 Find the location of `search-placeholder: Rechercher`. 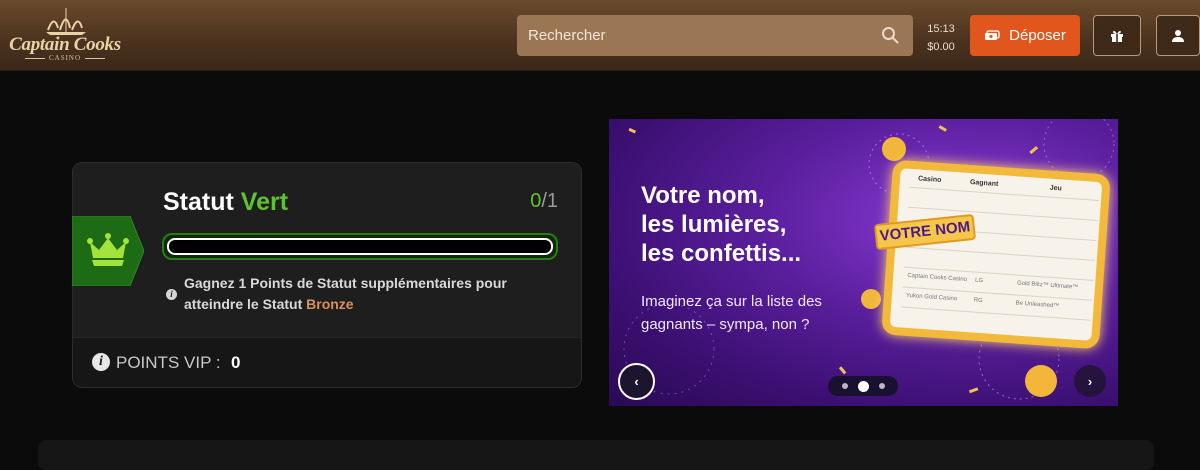

search-placeholder: Rechercher is located at coordinates (567, 35).